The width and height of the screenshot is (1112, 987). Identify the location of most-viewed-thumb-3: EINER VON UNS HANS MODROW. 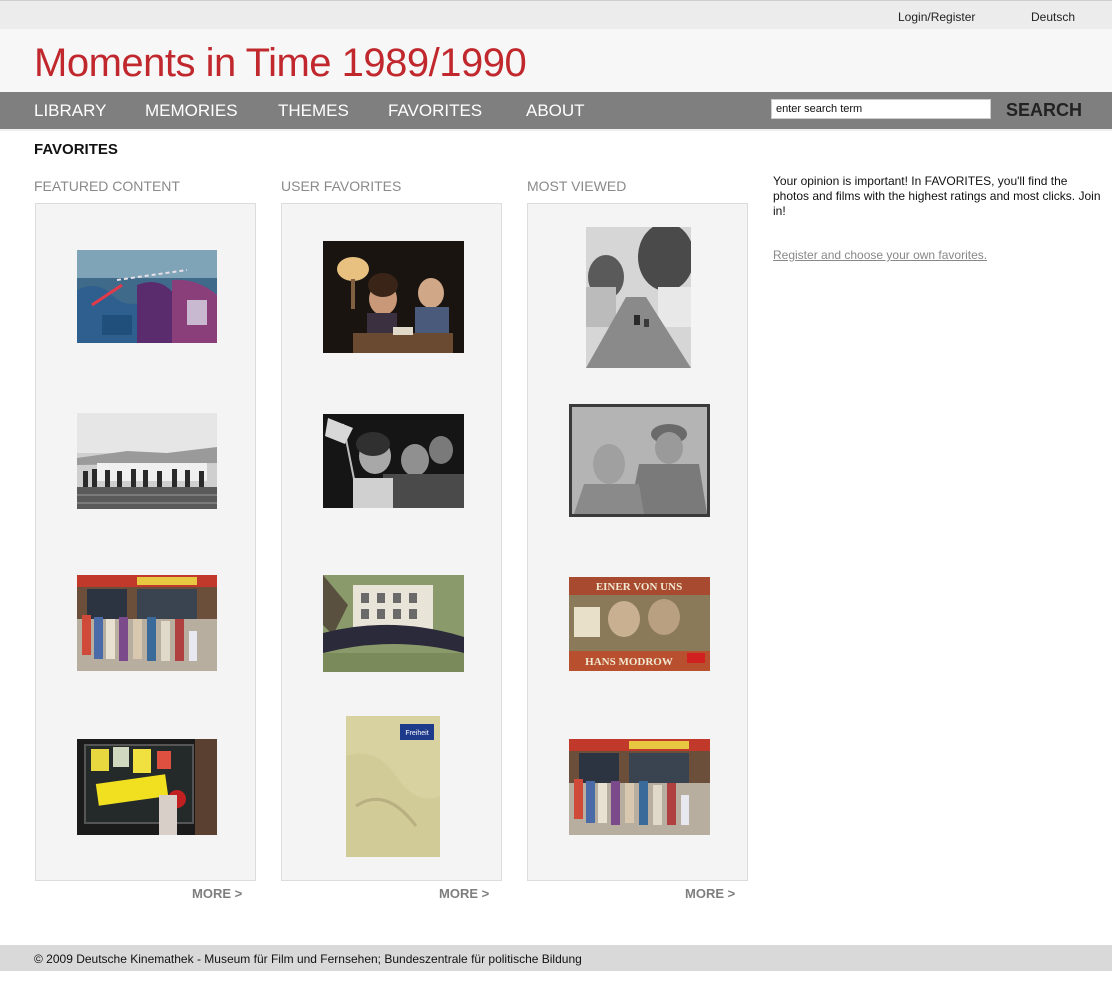
(639, 624).